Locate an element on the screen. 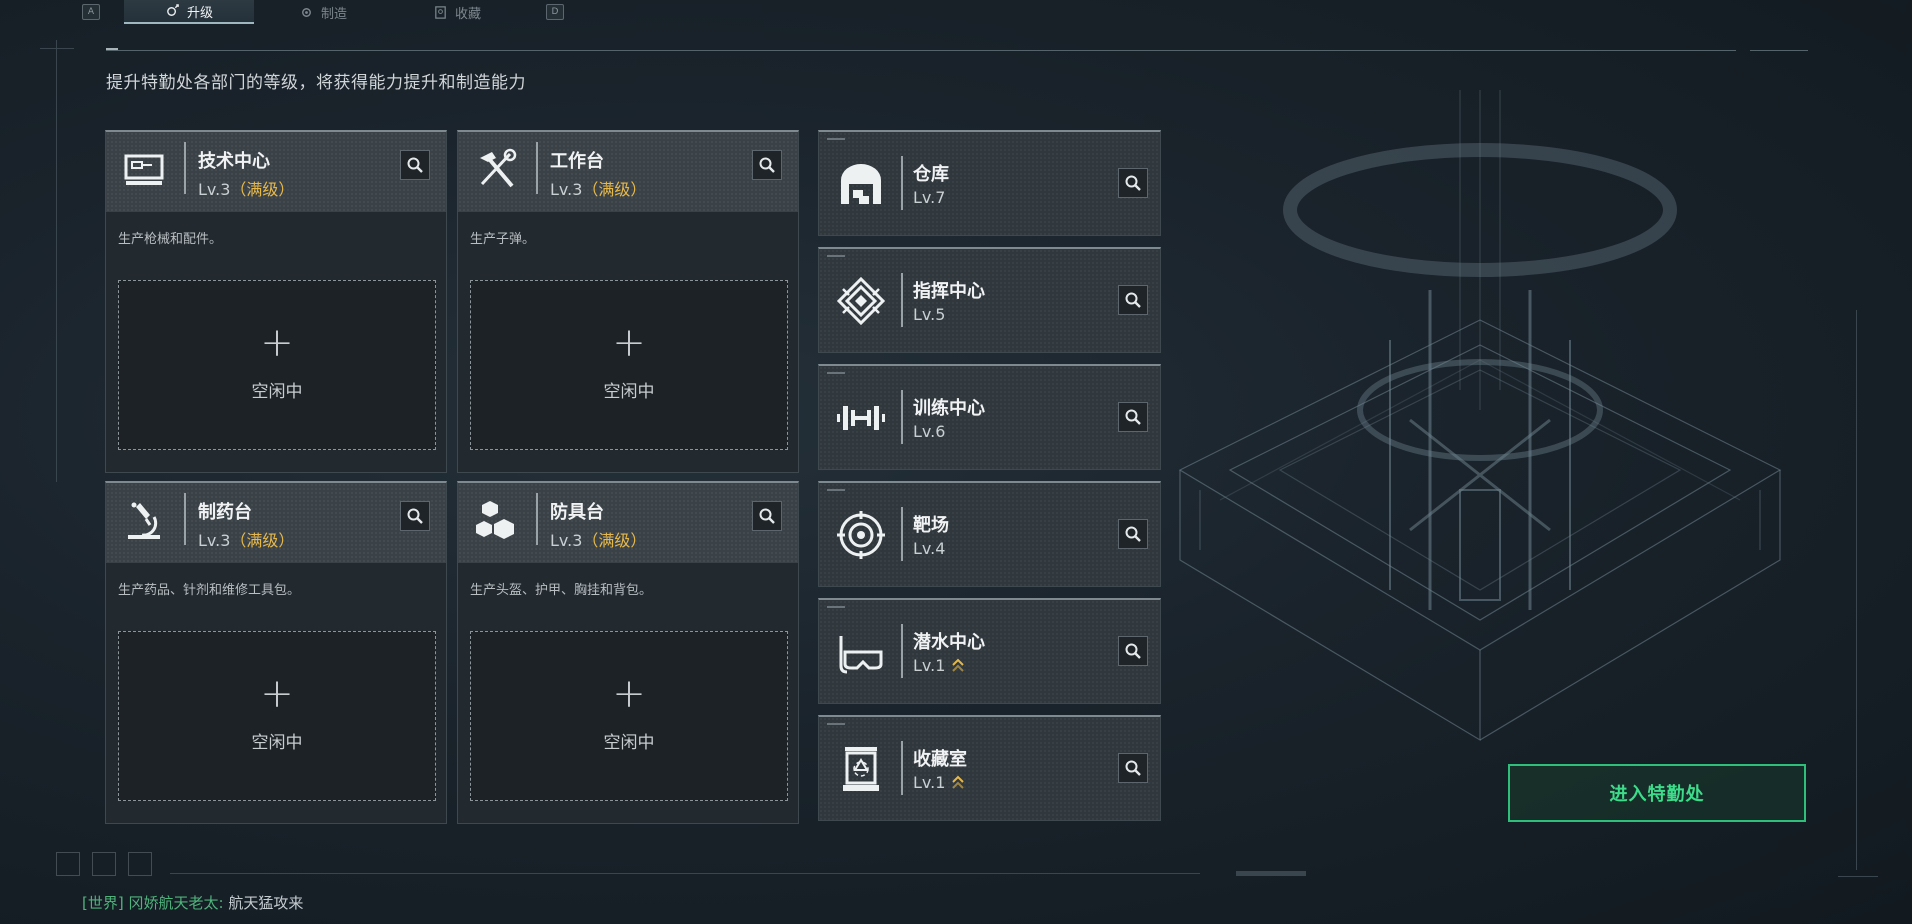 This screenshot has width=1912, height=924. card-header: 技术中心 Lv.3（满级） is located at coordinates (276, 172).